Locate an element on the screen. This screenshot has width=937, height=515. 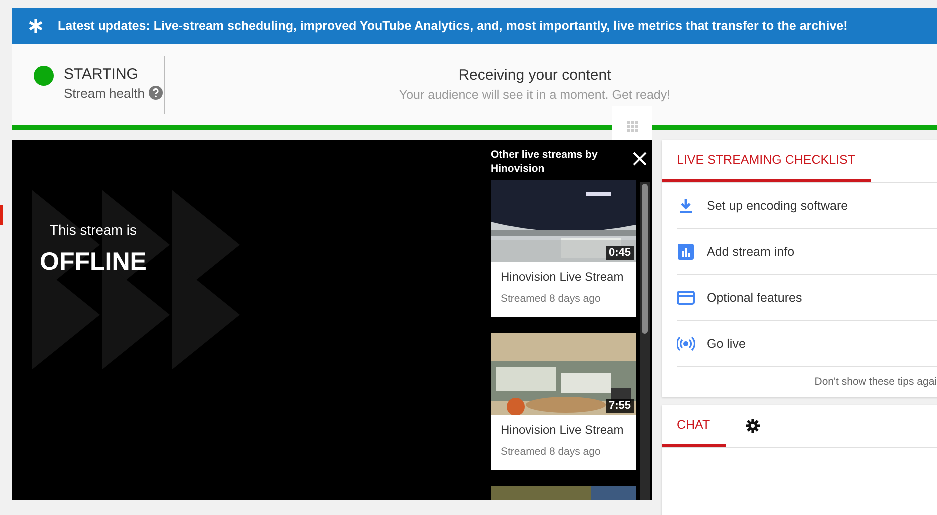
video-card: 0:45 Hinovision Live Stream Streamed 8 days ago is located at coordinates (563, 248).